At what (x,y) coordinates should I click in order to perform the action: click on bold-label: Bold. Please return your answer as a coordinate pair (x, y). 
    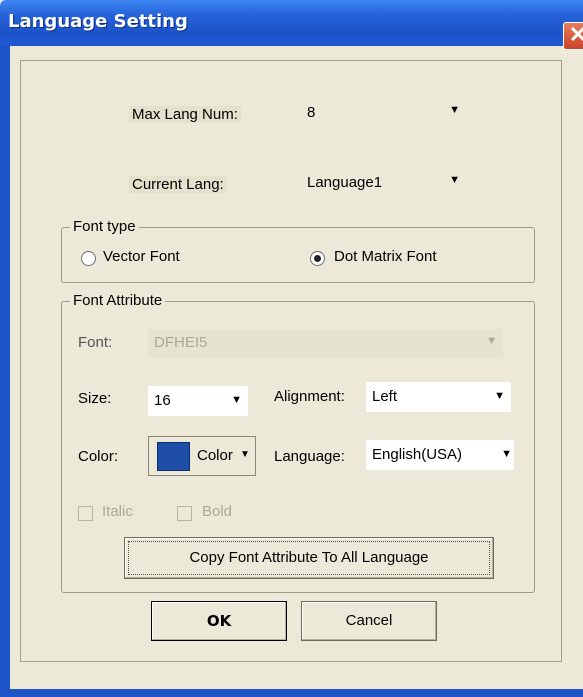
    Looking at the image, I should click on (217, 511).